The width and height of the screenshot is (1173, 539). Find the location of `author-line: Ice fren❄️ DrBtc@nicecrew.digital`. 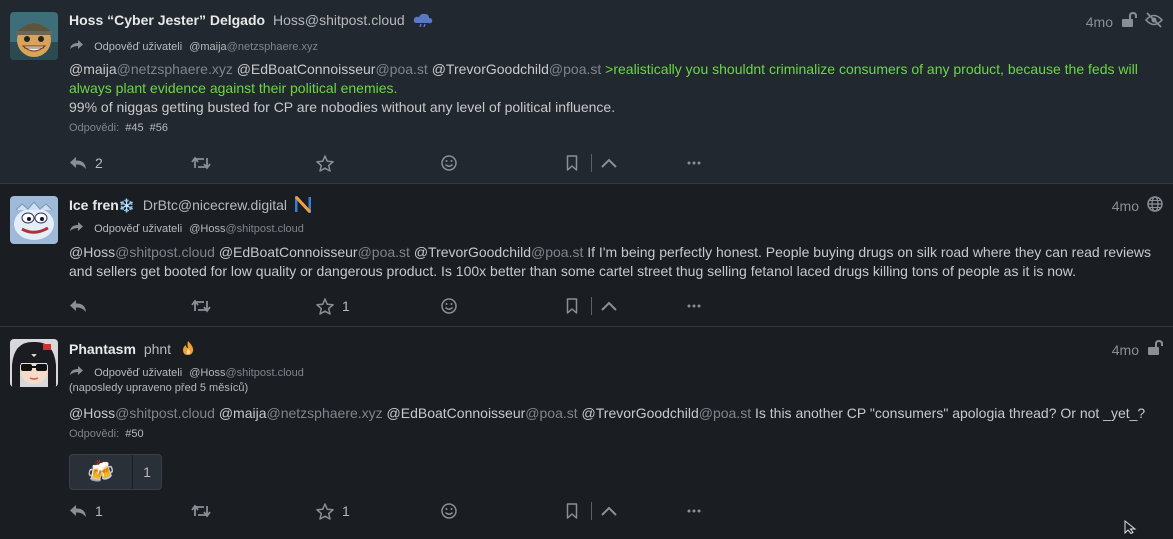

author-line: Ice fren❄️ DrBtc@nicecrew.digital is located at coordinates (190, 204).